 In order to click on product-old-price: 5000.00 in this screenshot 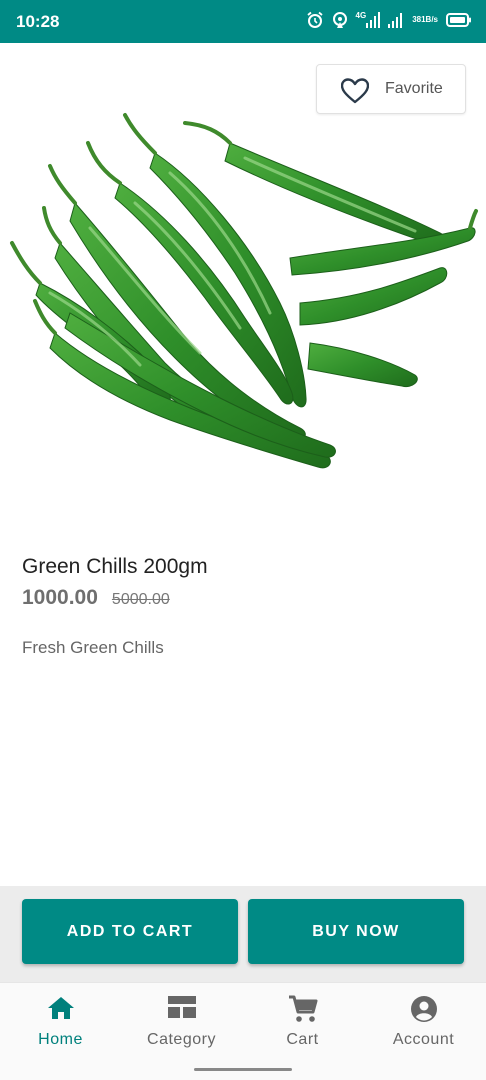, I will do `click(140, 599)`.